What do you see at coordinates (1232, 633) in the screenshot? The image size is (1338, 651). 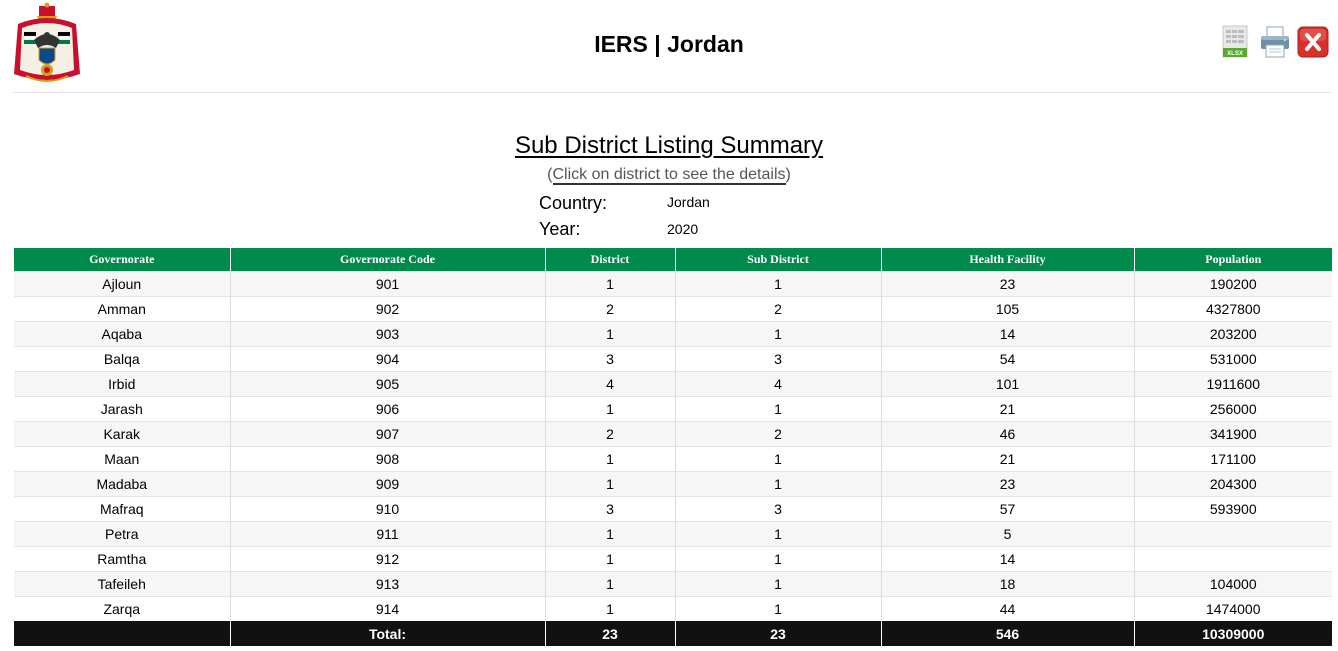 I see `total-population: 10309000` at bounding box center [1232, 633].